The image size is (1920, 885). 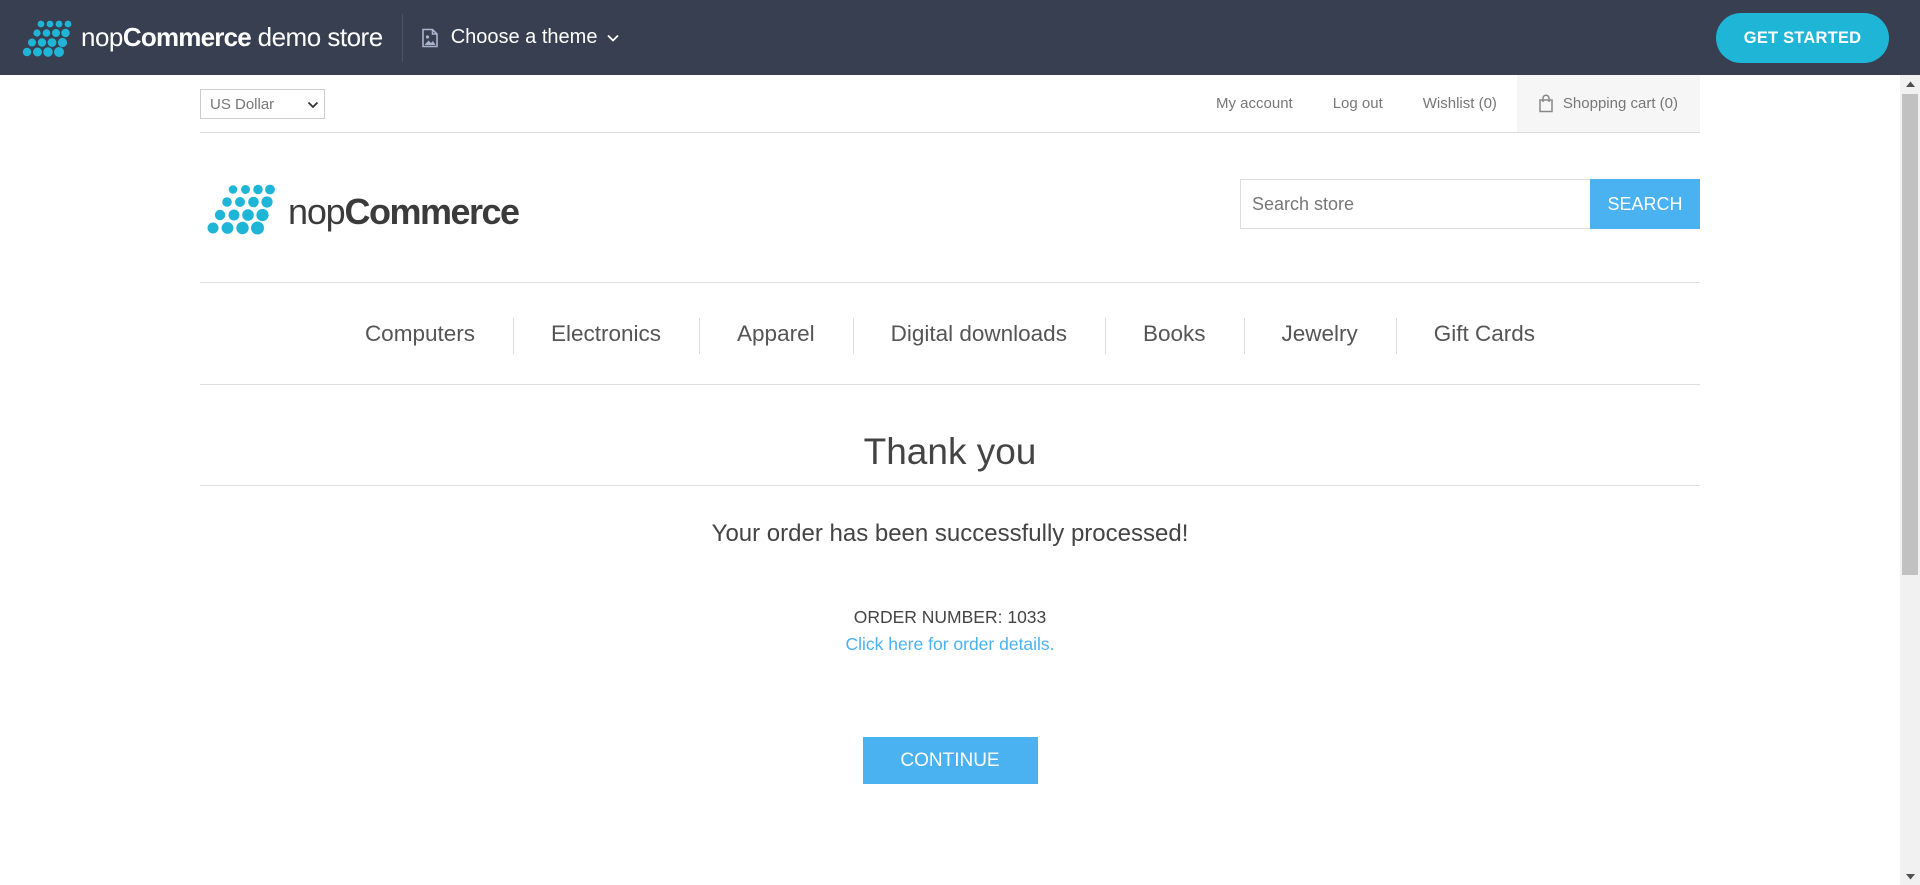 What do you see at coordinates (430, 38) in the screenshot?
I see `image-icon` at bounding box center [430, 38].